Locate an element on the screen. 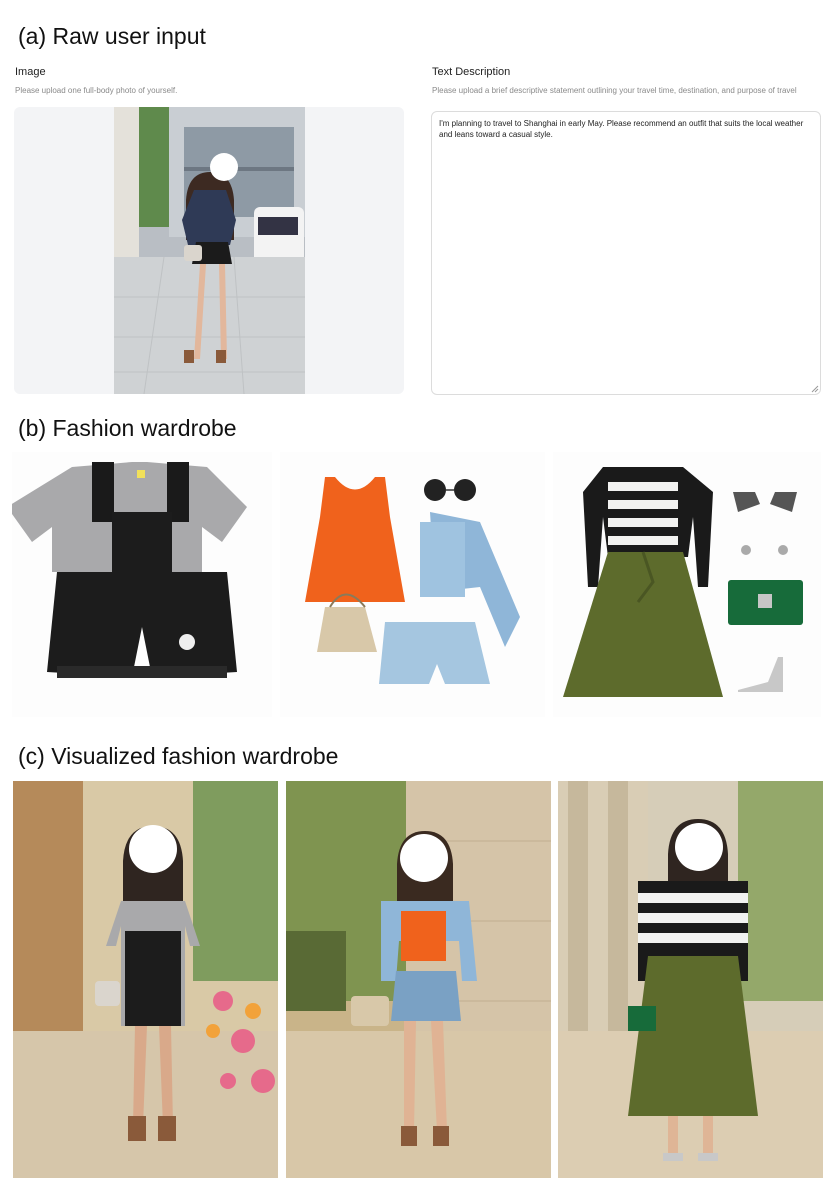 Image resolution: width=833 pixels, height=1189 pixels. wardrobe-card-stripe-skirt is located at coordinates (687, 584).